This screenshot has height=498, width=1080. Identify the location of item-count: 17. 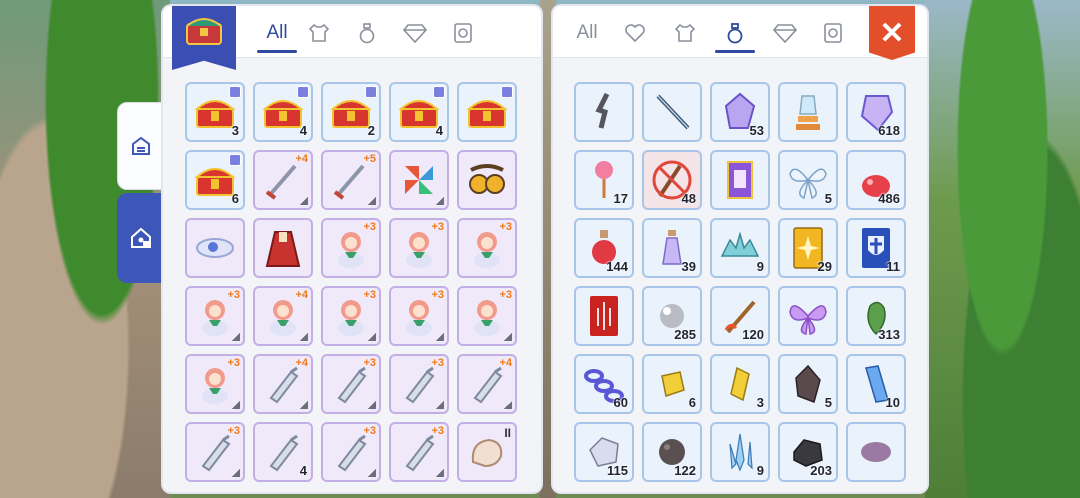
(620, 198).